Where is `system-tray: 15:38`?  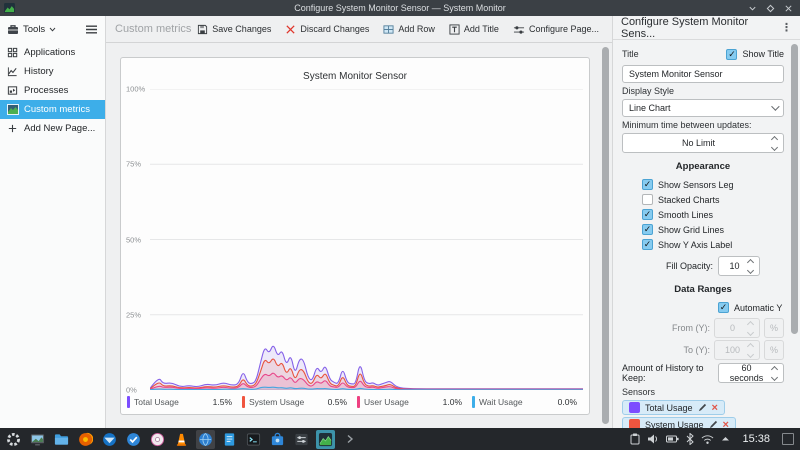 system-tray: 15:38 is located at coordinates (713, 439).